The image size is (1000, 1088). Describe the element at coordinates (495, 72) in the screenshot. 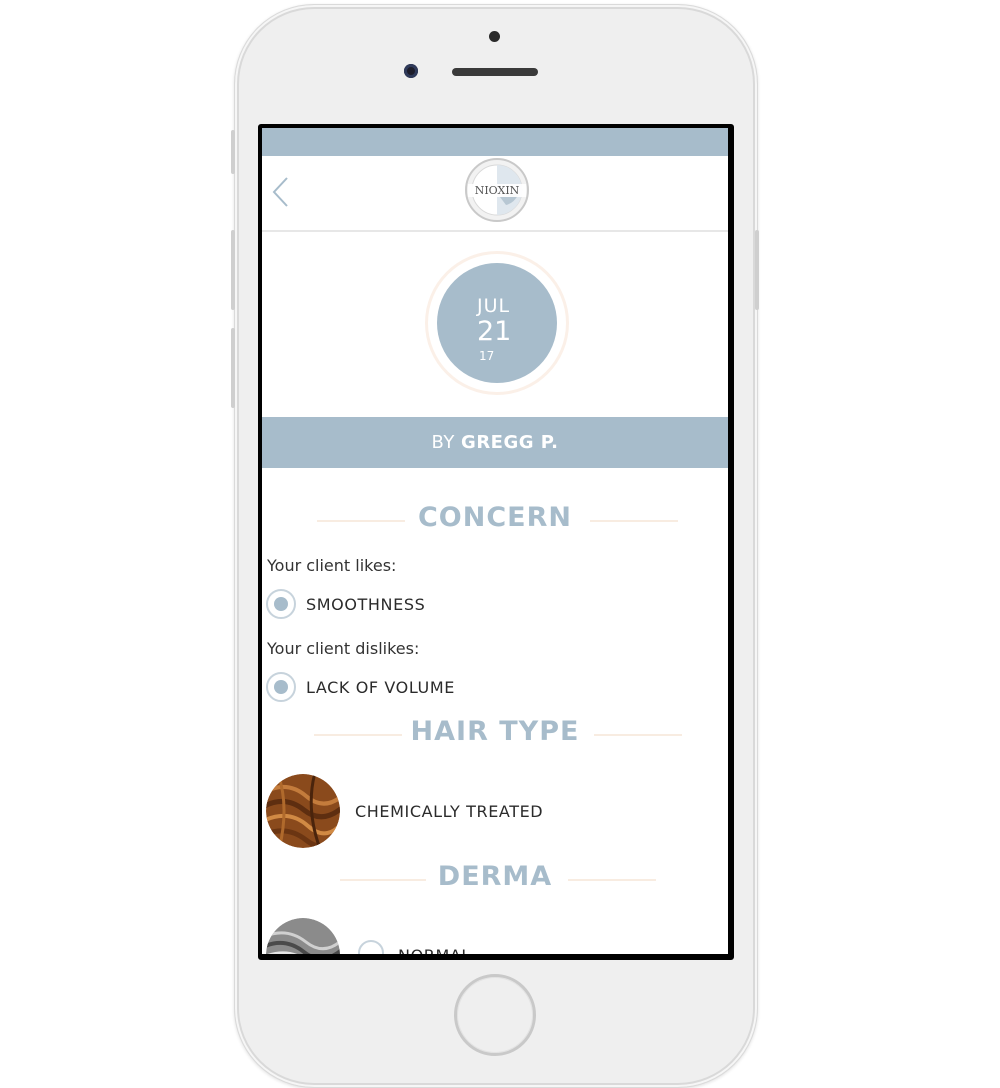

I see `earpiece-speaker` at that location.